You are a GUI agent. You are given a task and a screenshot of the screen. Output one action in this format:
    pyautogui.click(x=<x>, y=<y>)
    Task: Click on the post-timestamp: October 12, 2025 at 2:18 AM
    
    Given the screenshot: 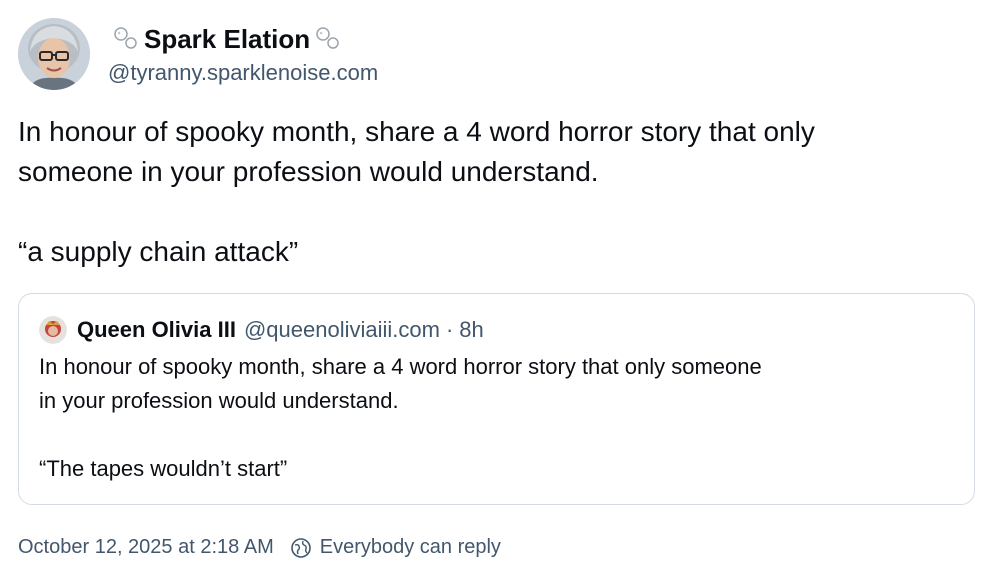 What is the action you would take?
    pyautogui.click(x=146, y=547)
    